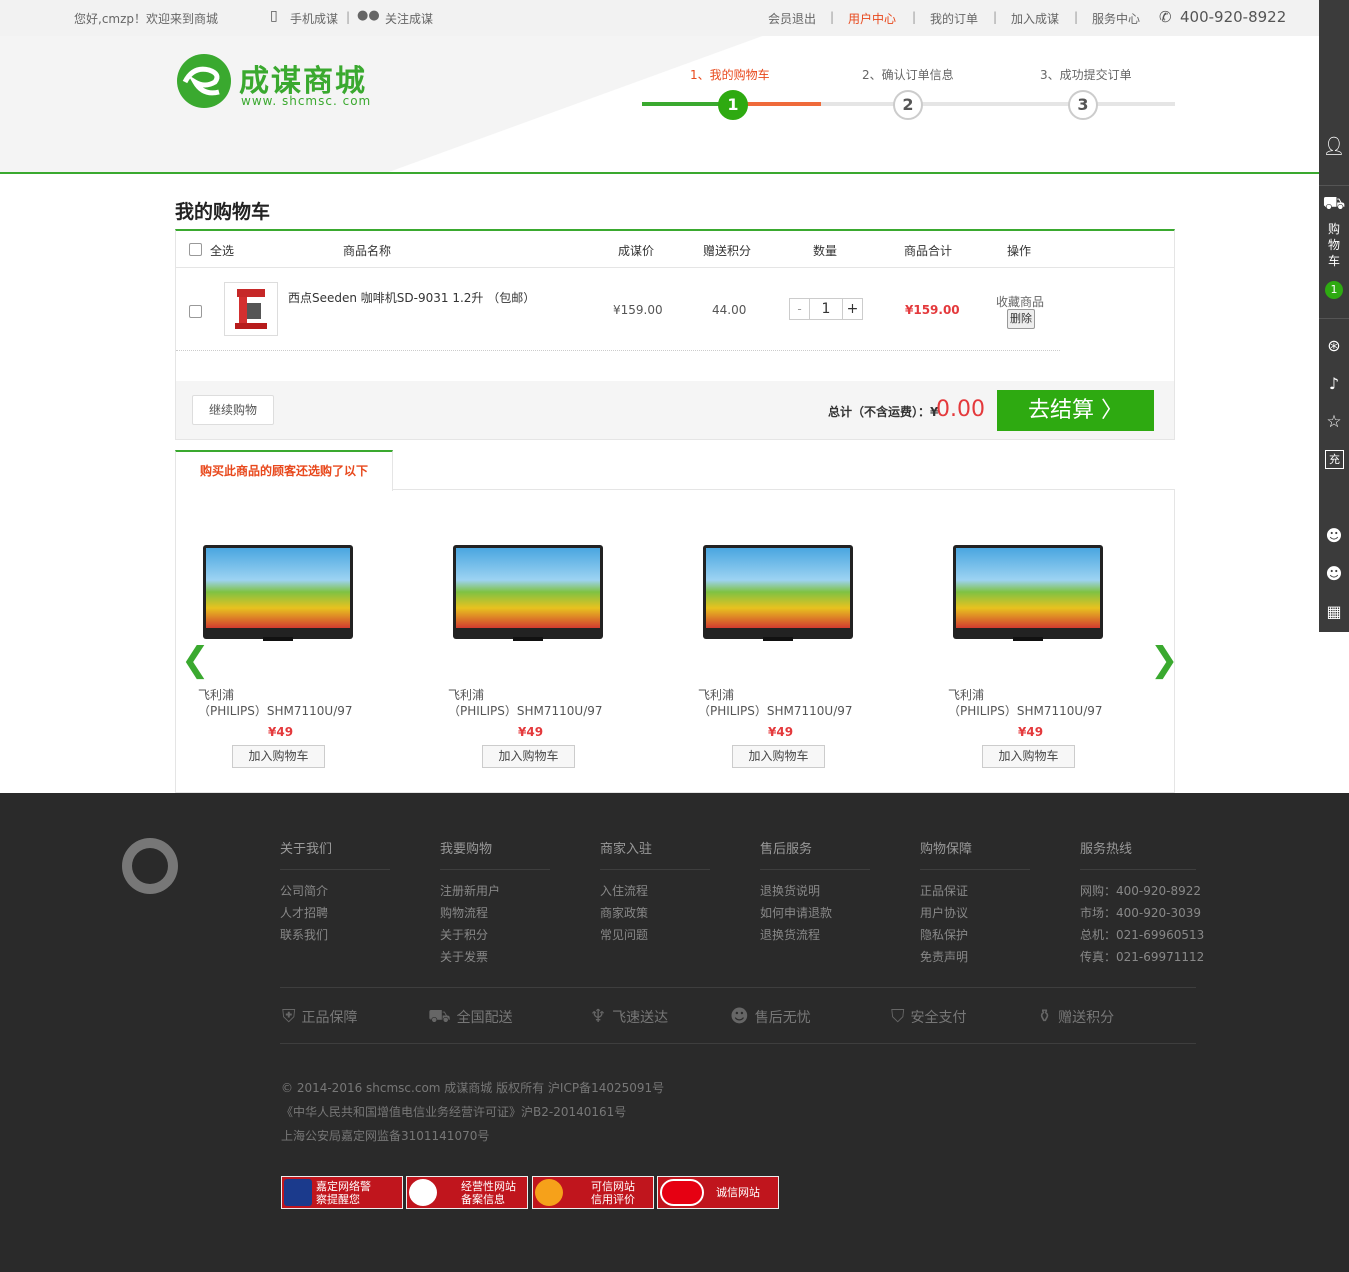 This screenshot has height=1272, width=1349. Describe the element at coordinates (335, 913) in the screenshot. I see `footer-link: 人才招聘` at that location.